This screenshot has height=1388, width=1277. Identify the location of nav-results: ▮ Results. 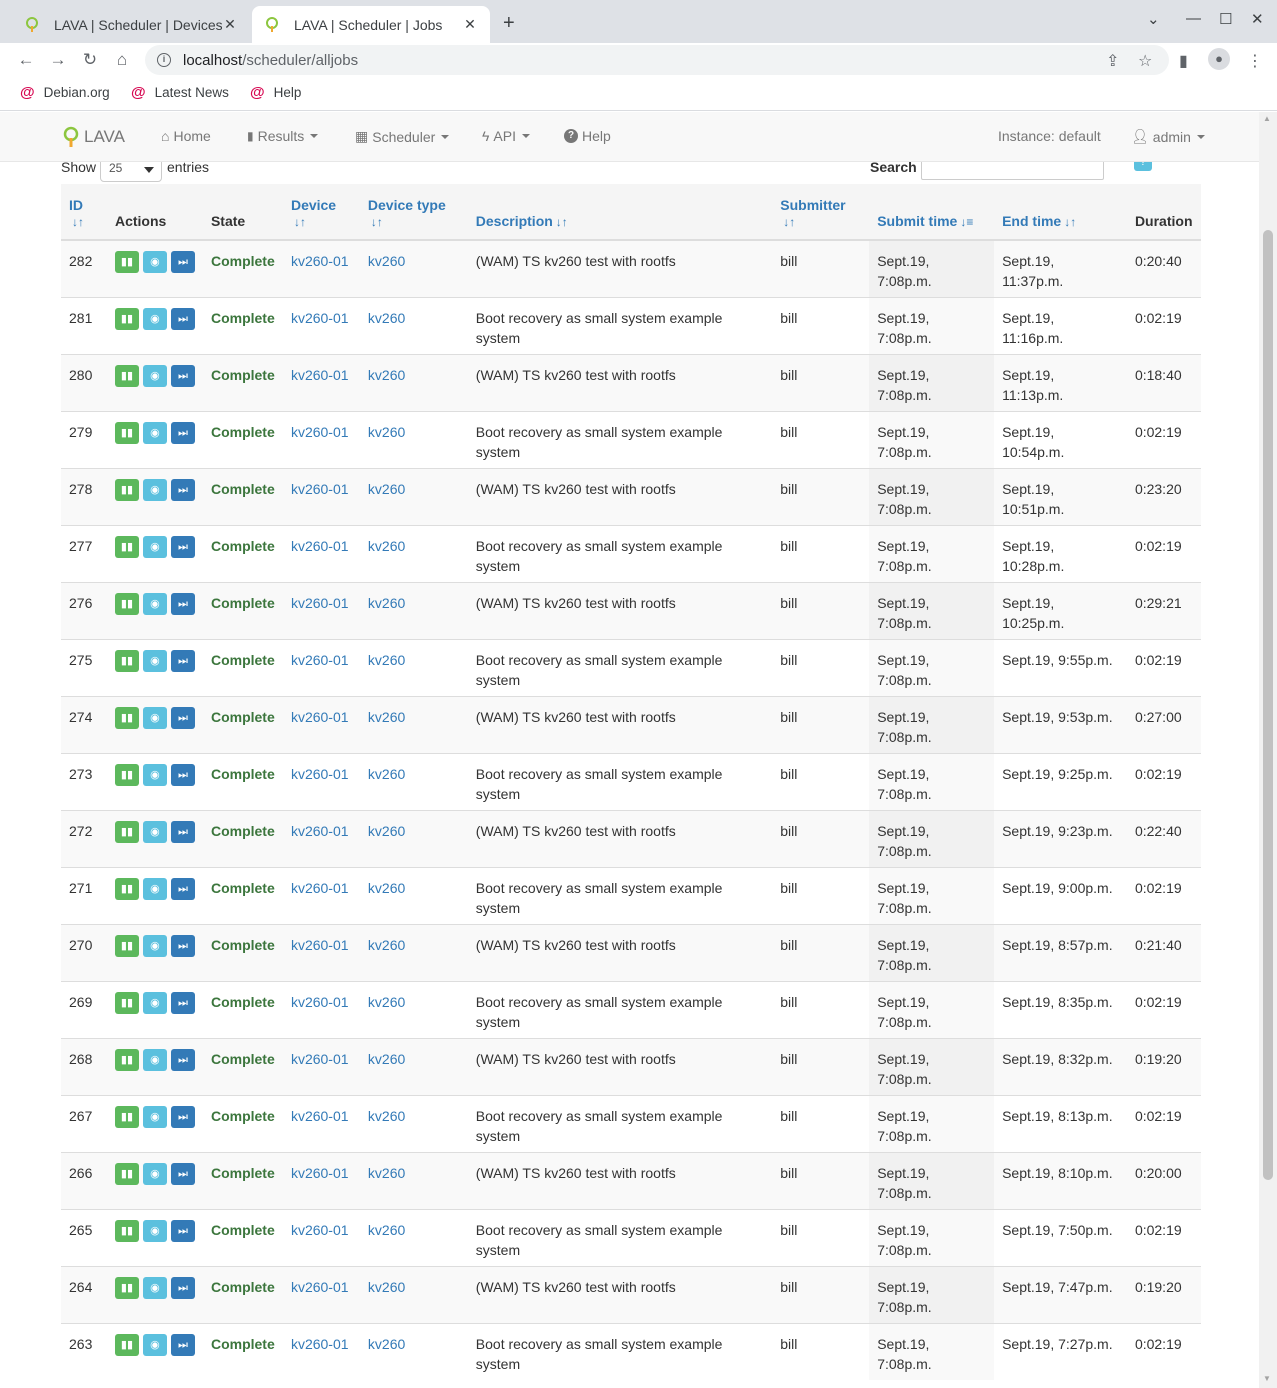
(283, 136).